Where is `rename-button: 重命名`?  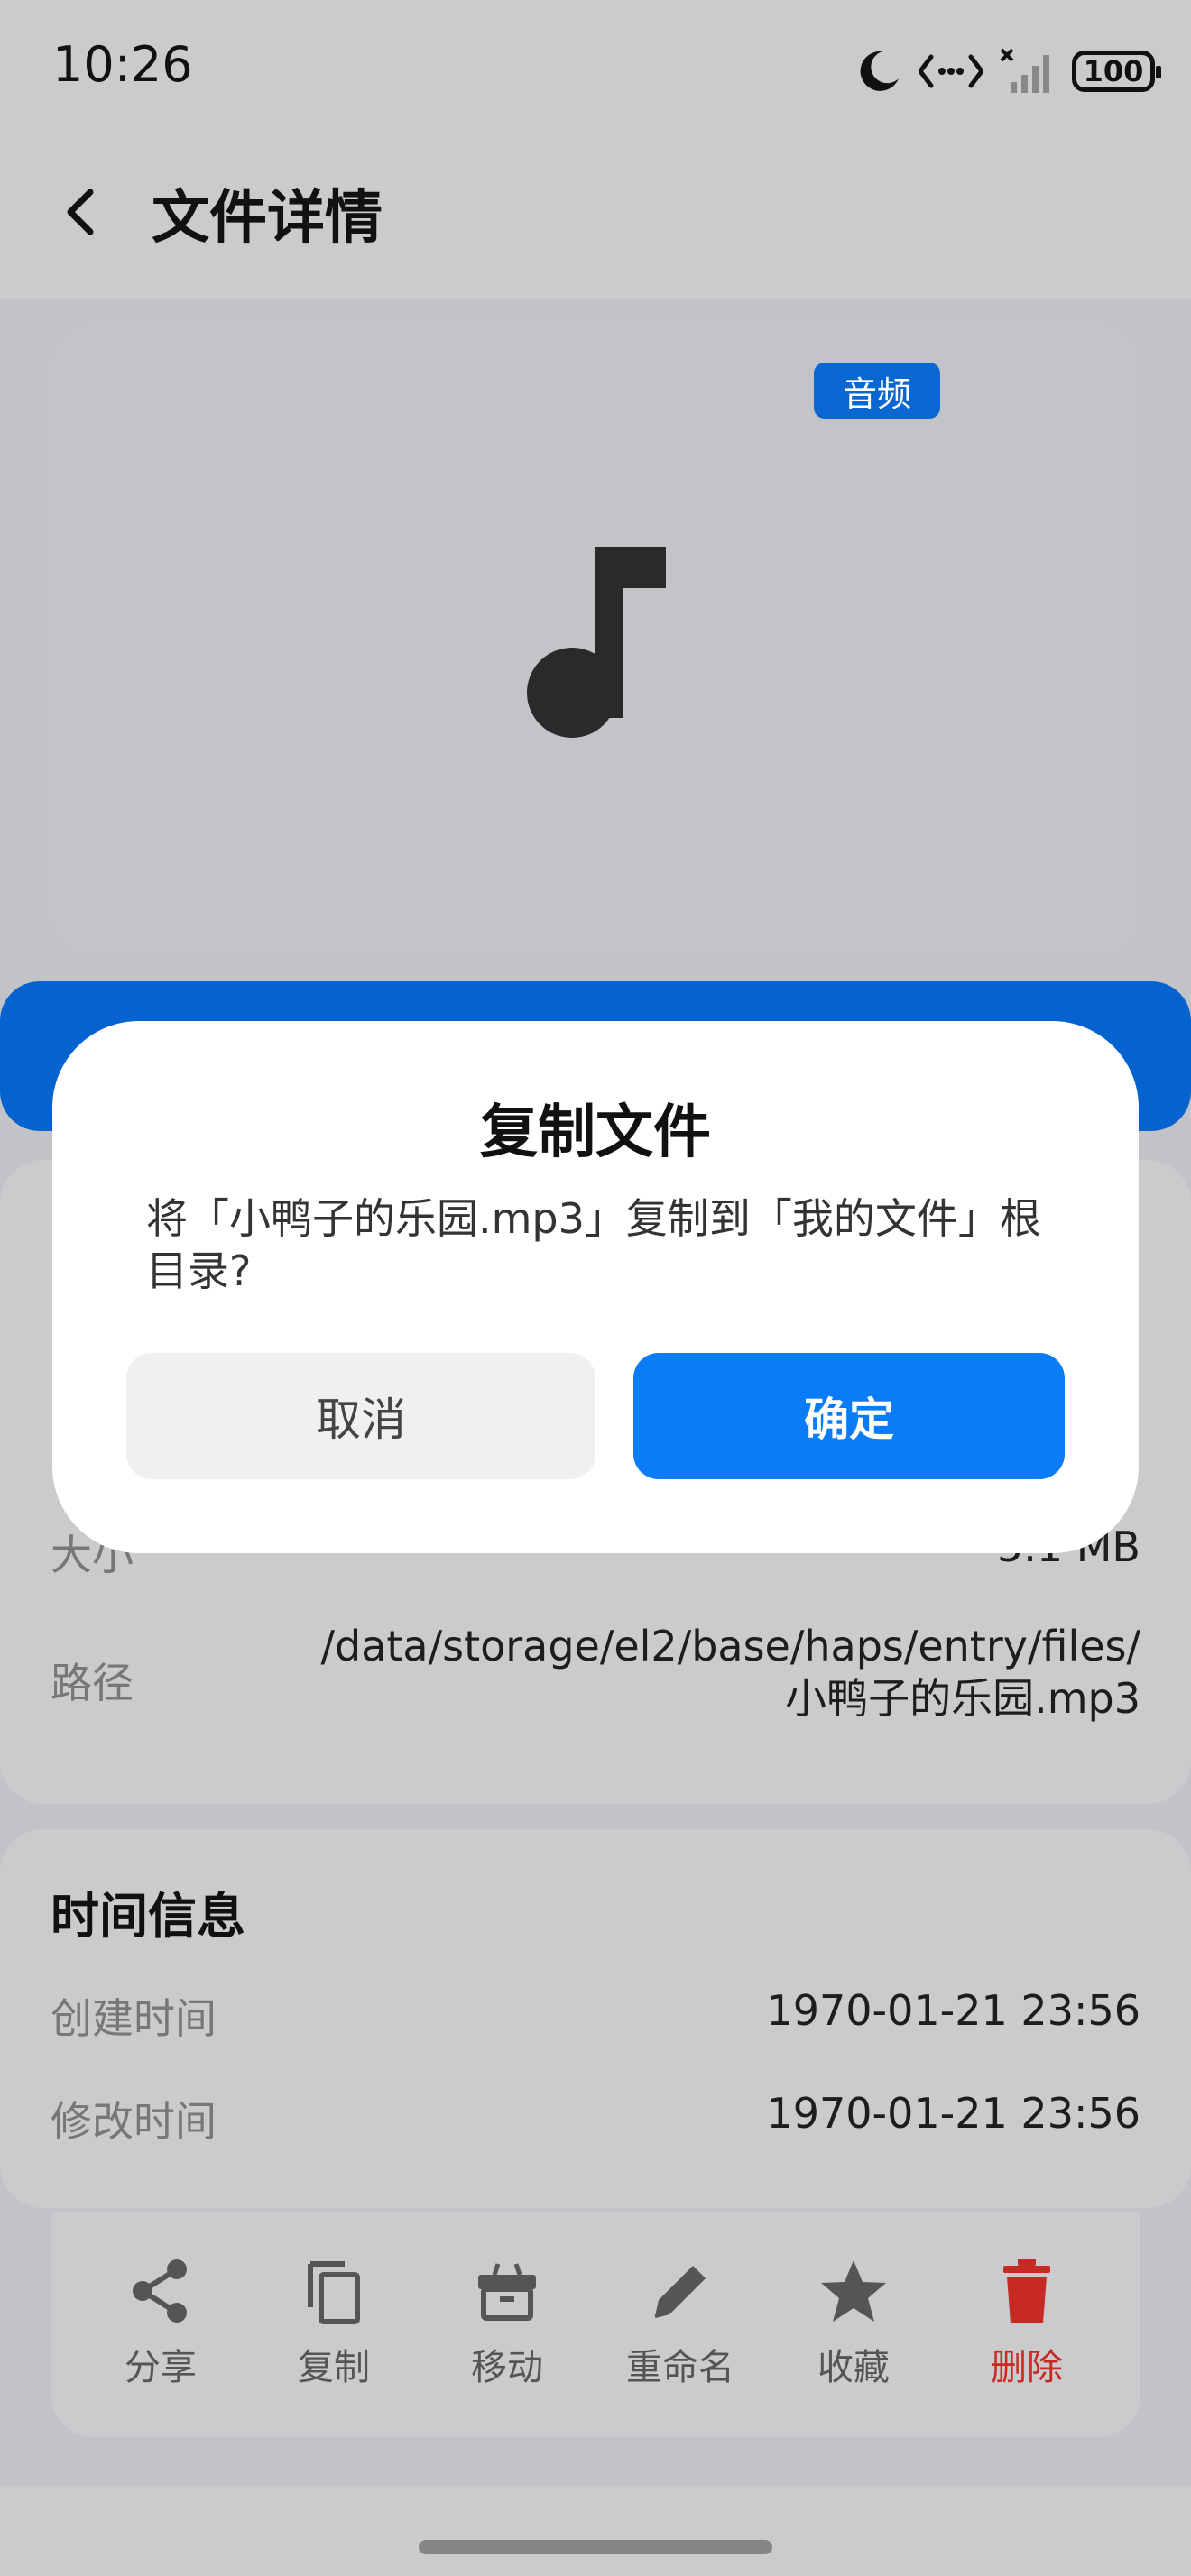
rename-button: 重命名 is located at coordinates (680, 2322).